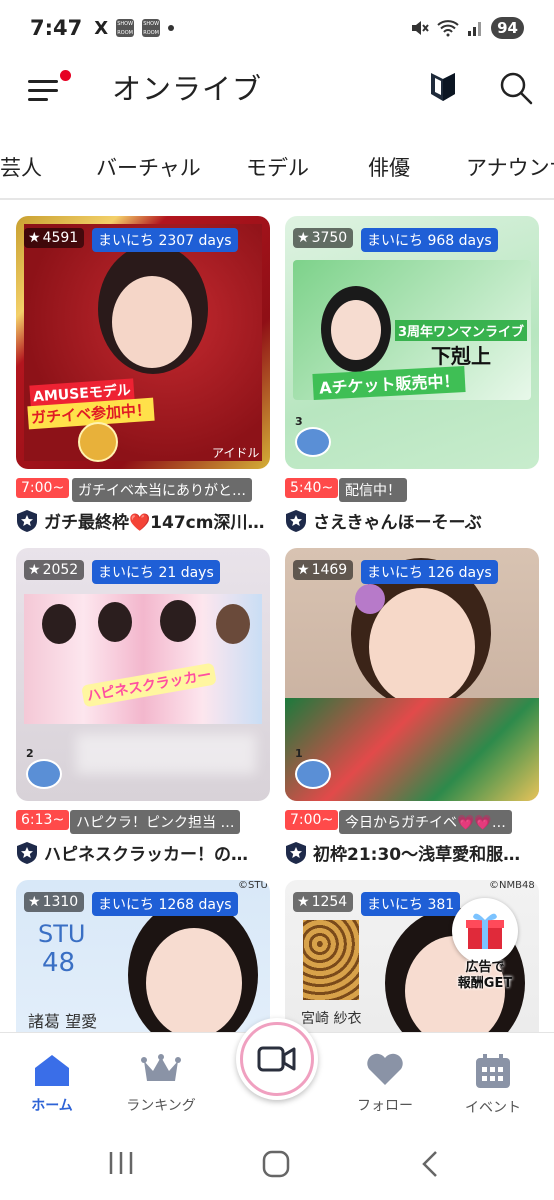 The image size is (554, 1200). I want to click on copyright-text: ©NMB48, so click(512, 885).